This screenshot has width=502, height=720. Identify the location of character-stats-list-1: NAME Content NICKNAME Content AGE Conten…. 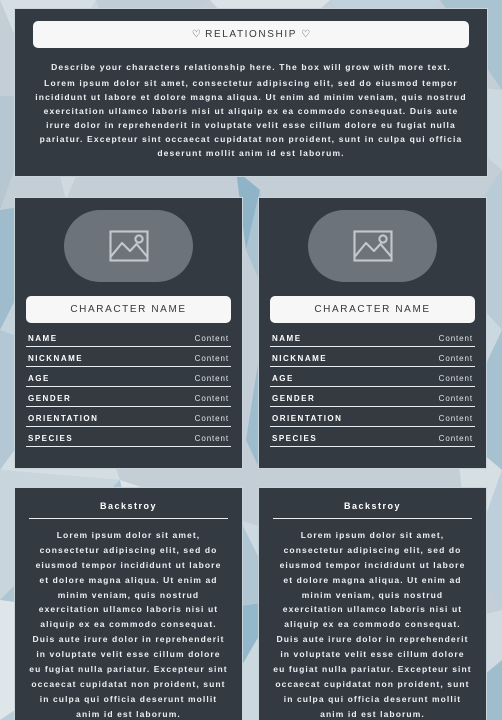
(128, 391).